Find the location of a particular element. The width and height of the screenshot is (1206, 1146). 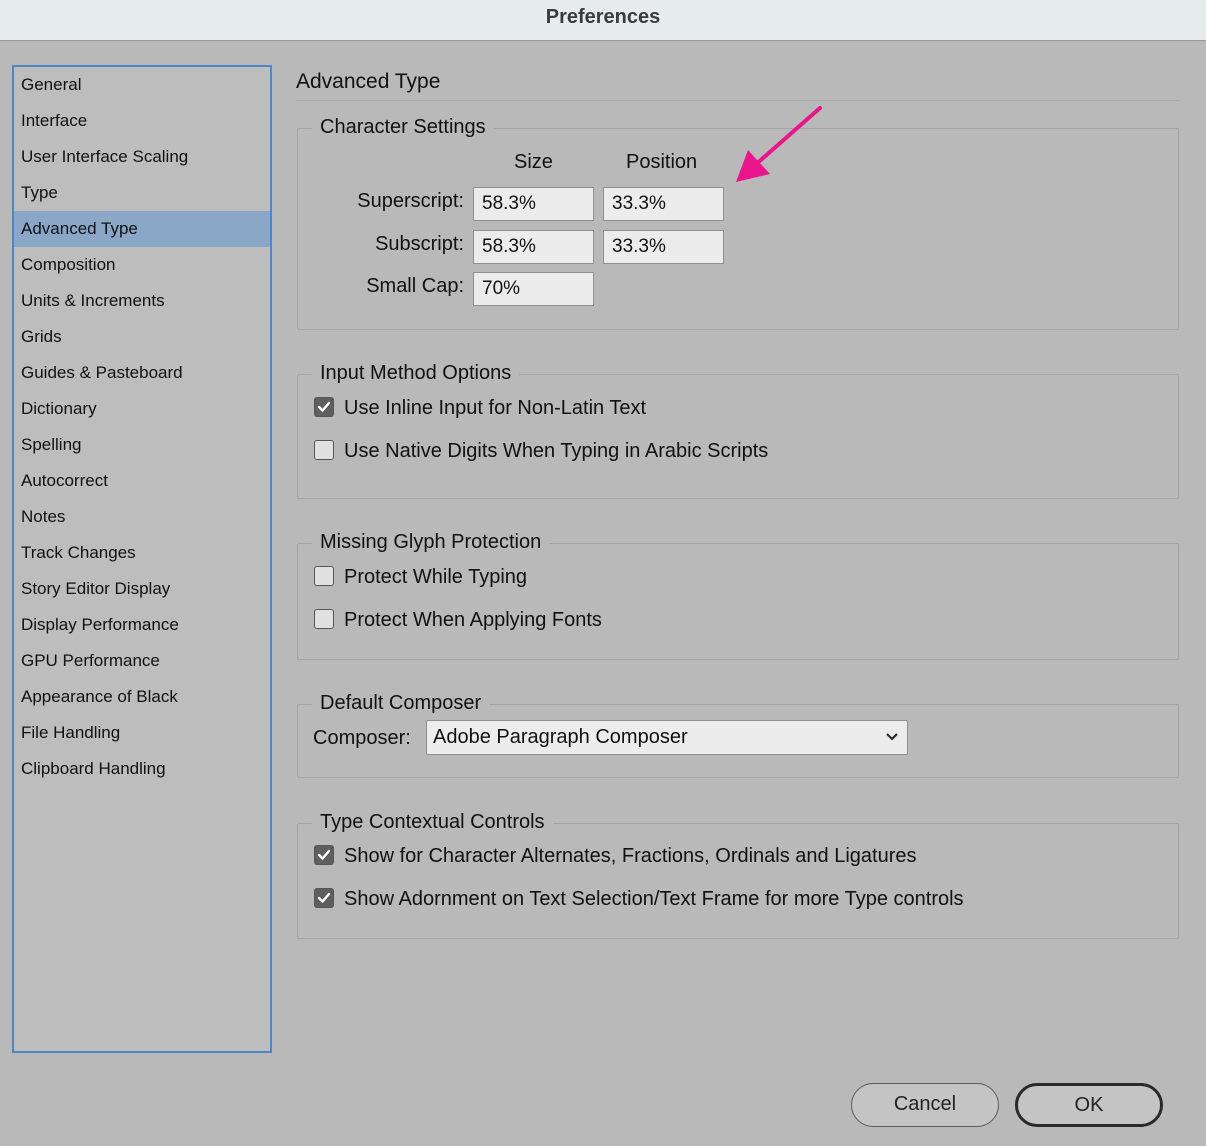

sidebar-item-grids: Grids is located at coordinates (142, 337).